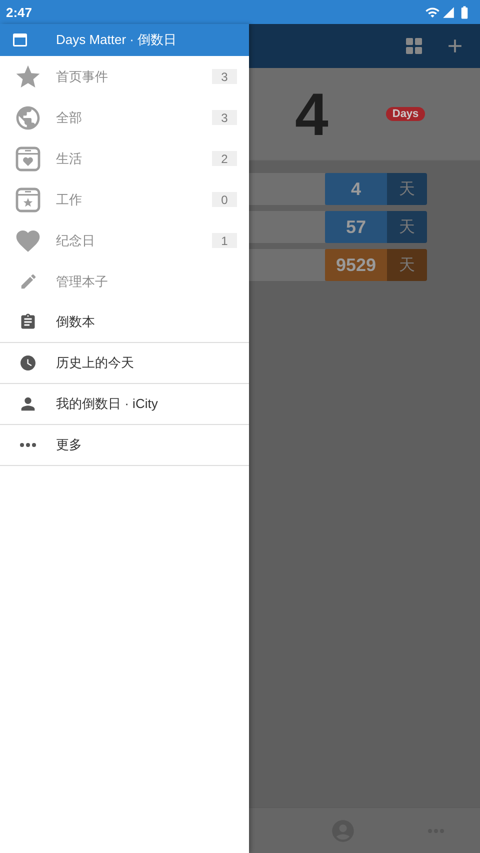 The height and width of the screenshot is (853, 480). Describe the element at coordinates (28, 322) in the screenshot. I see `clipboard-icon` at that location.